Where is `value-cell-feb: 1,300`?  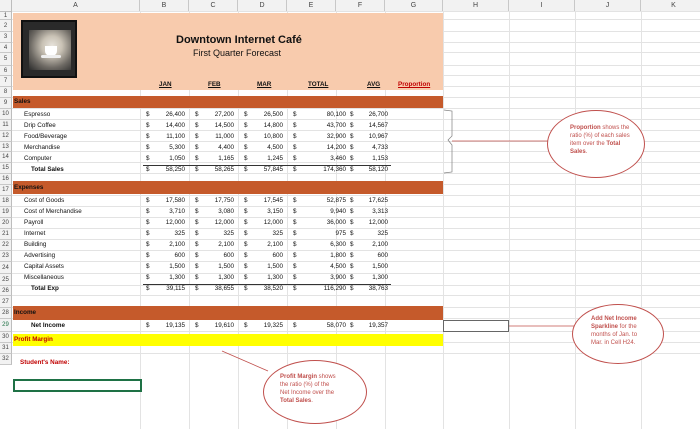
value-cell-feb: 1,300 is located at coordinates (226, 277).